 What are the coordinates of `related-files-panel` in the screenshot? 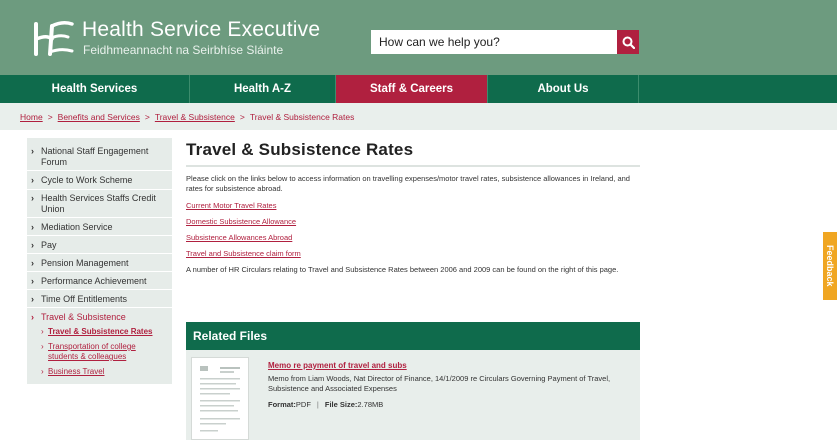 It's located at (413, 395).